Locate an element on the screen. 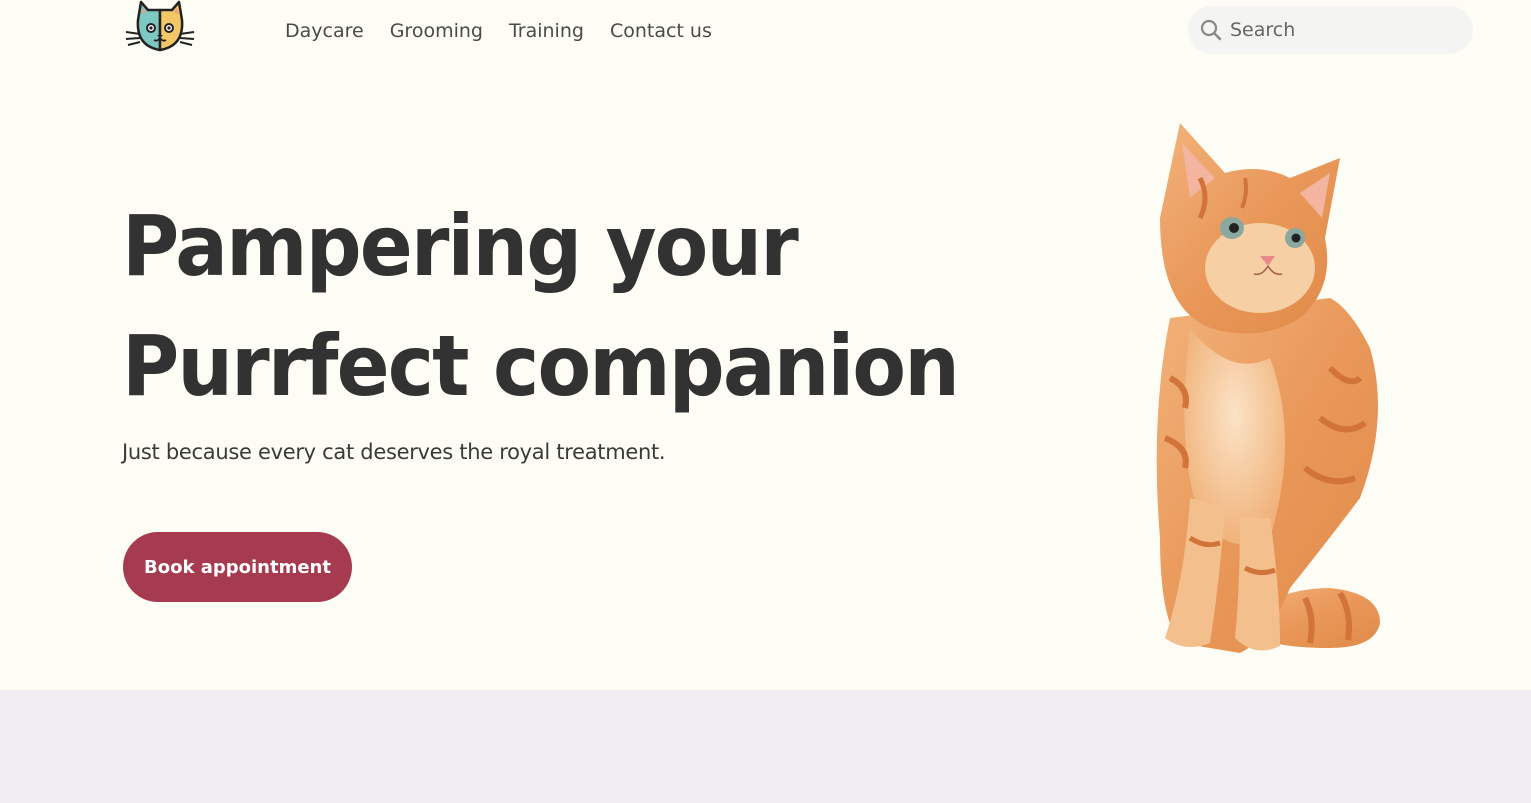 The width and height of the screenshot is (1531, 803). book-appointment-button: Book appointment is located at coordinates (237, 567).